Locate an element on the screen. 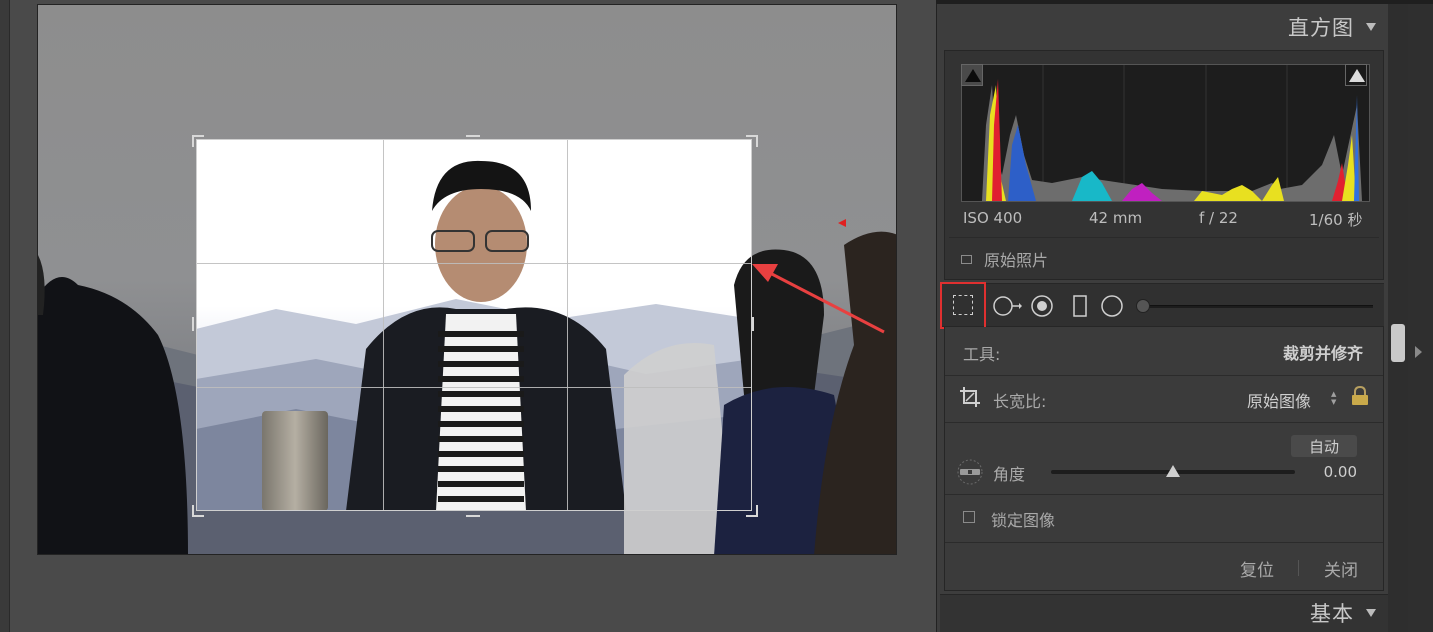  crop-tool-row: 工具: 裁剪并修齐 is located at coordinates (1164, 351).